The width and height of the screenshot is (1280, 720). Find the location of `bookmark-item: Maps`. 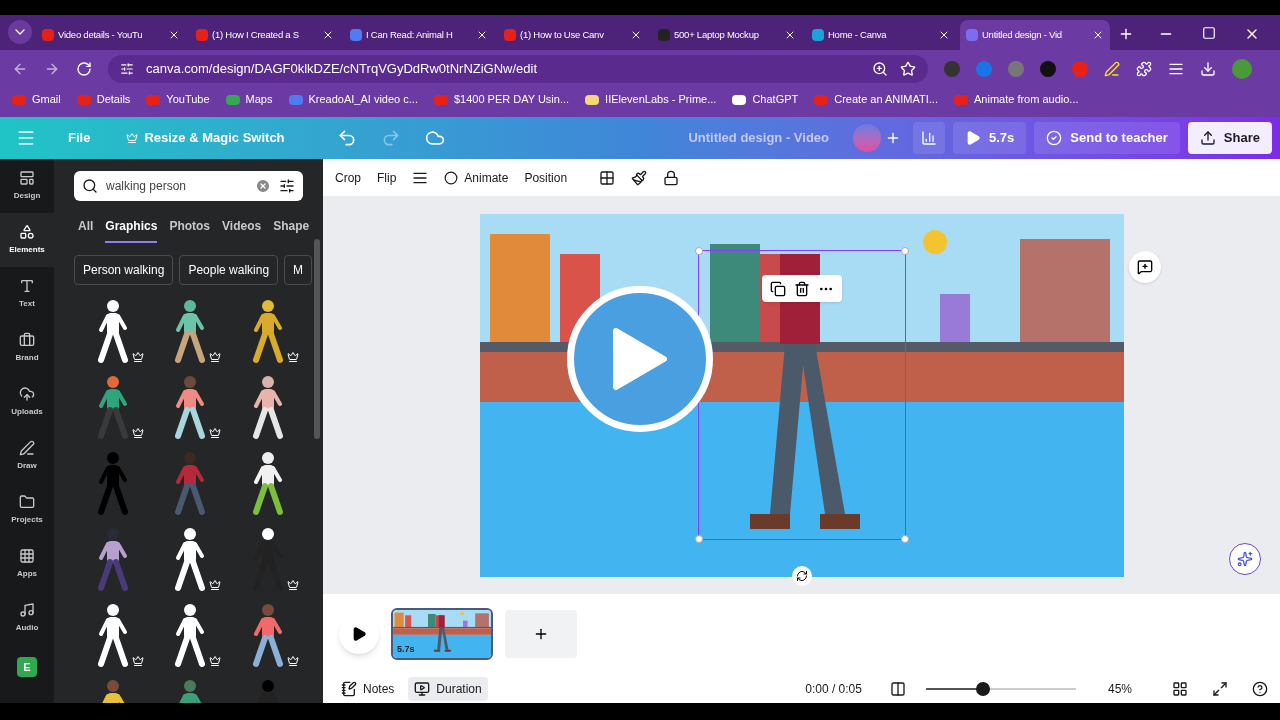

bookmark-item: Maps is located at coordinates (249, 99).